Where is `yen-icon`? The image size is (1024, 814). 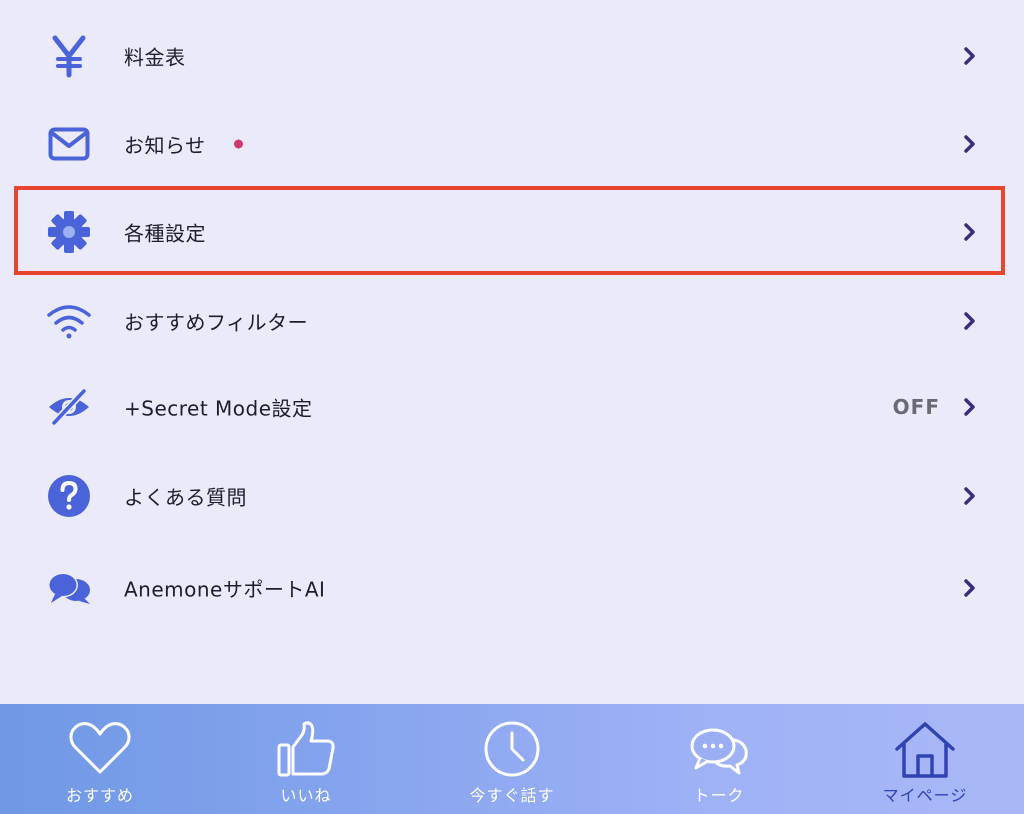 yen-icon is located at coordinates (69, 56).